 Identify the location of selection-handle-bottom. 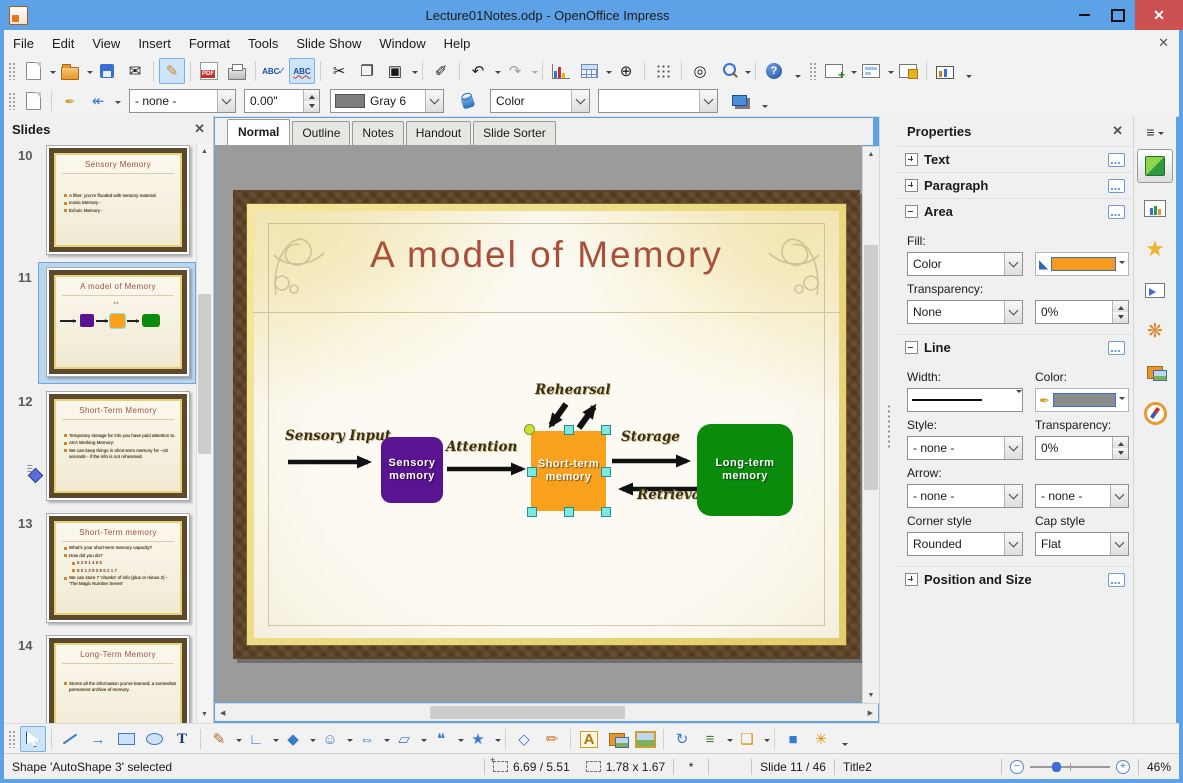
(569, 512).